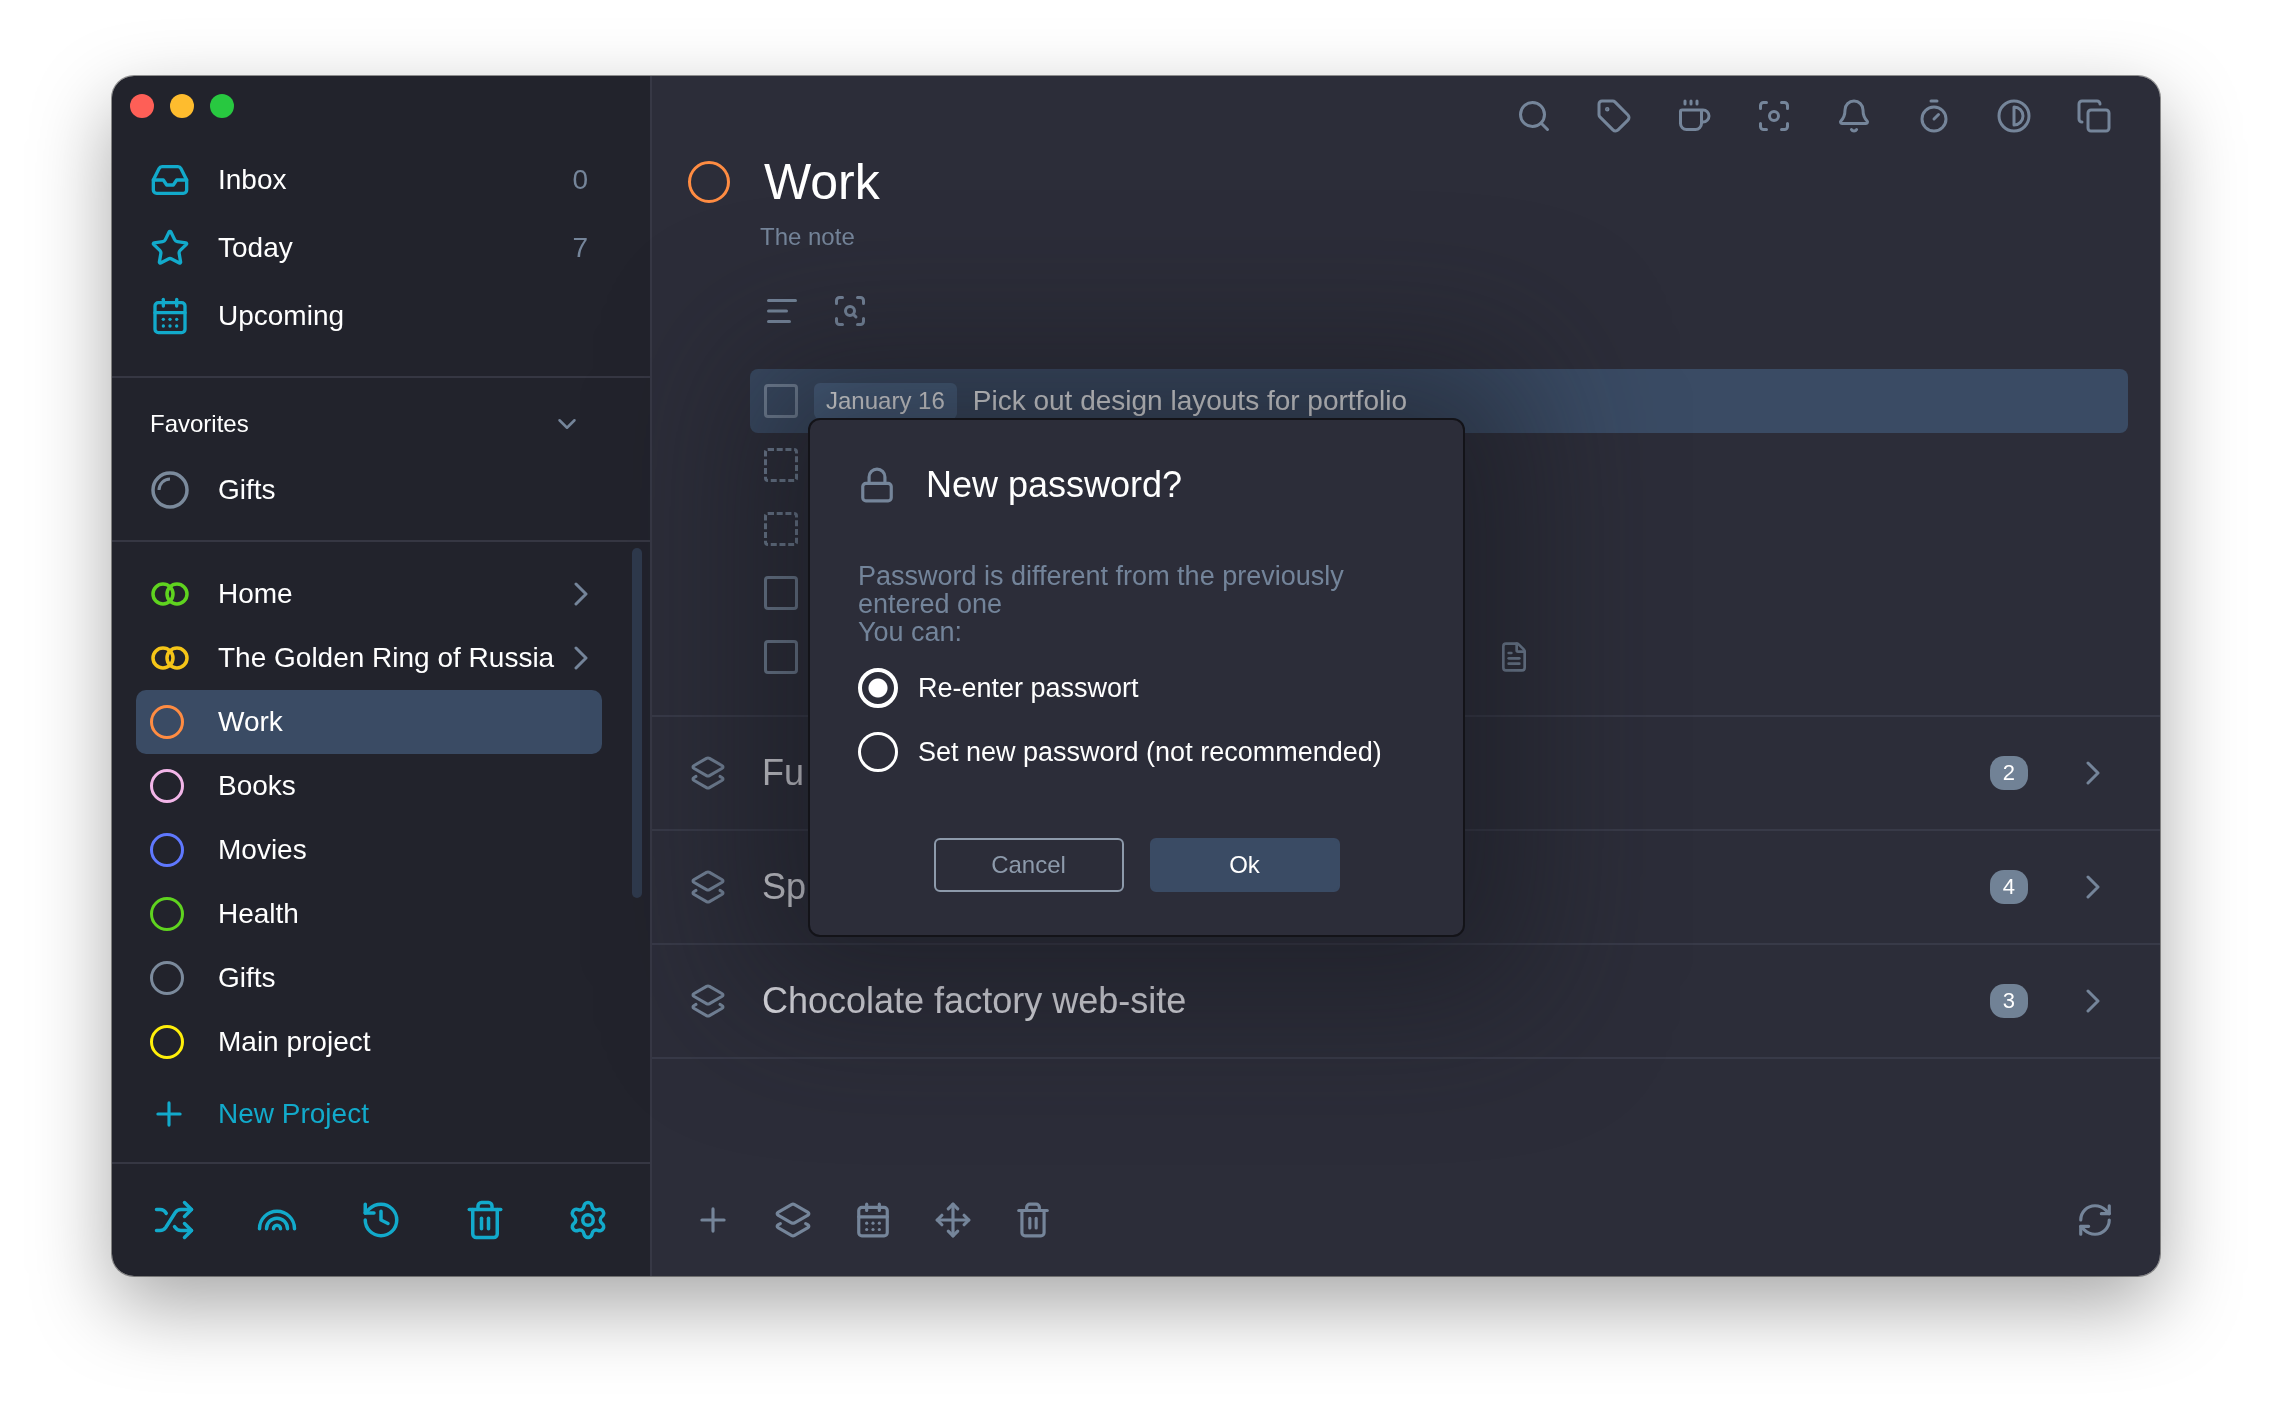 The width and height of the screenshot is (2272, 1424). Describe the element at coordinates (580, 180) in the screenshot. I see `item-count: 0` at that location.